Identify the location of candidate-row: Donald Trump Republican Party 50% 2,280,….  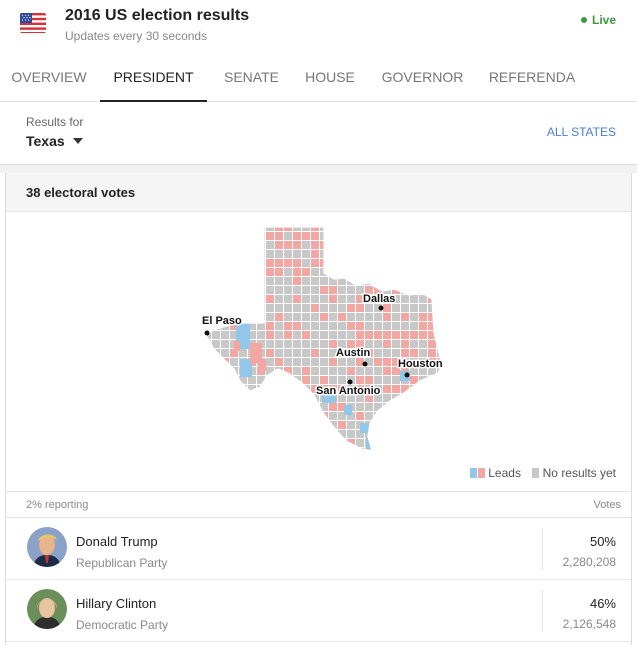
(318, 549).